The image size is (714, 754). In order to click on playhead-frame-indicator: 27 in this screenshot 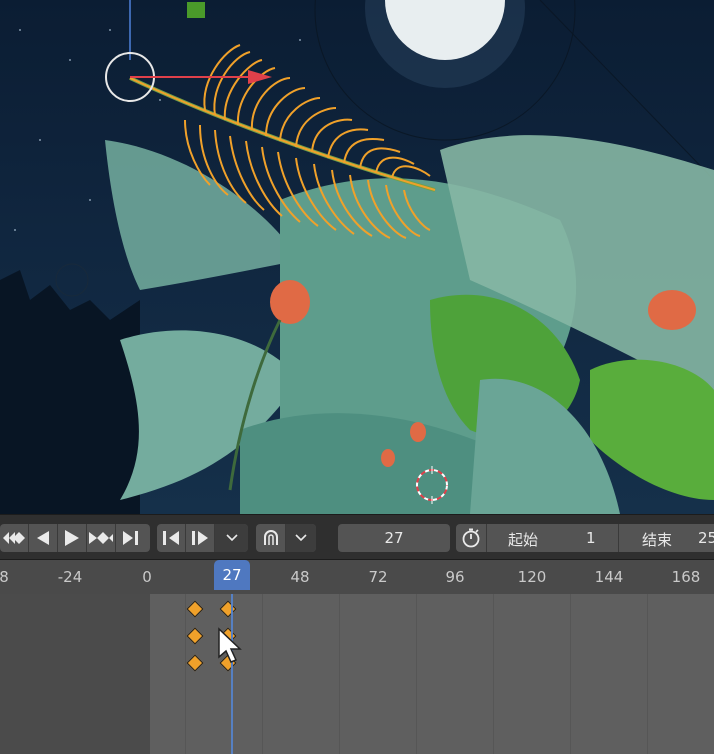, I will do `click(232, 575)`.